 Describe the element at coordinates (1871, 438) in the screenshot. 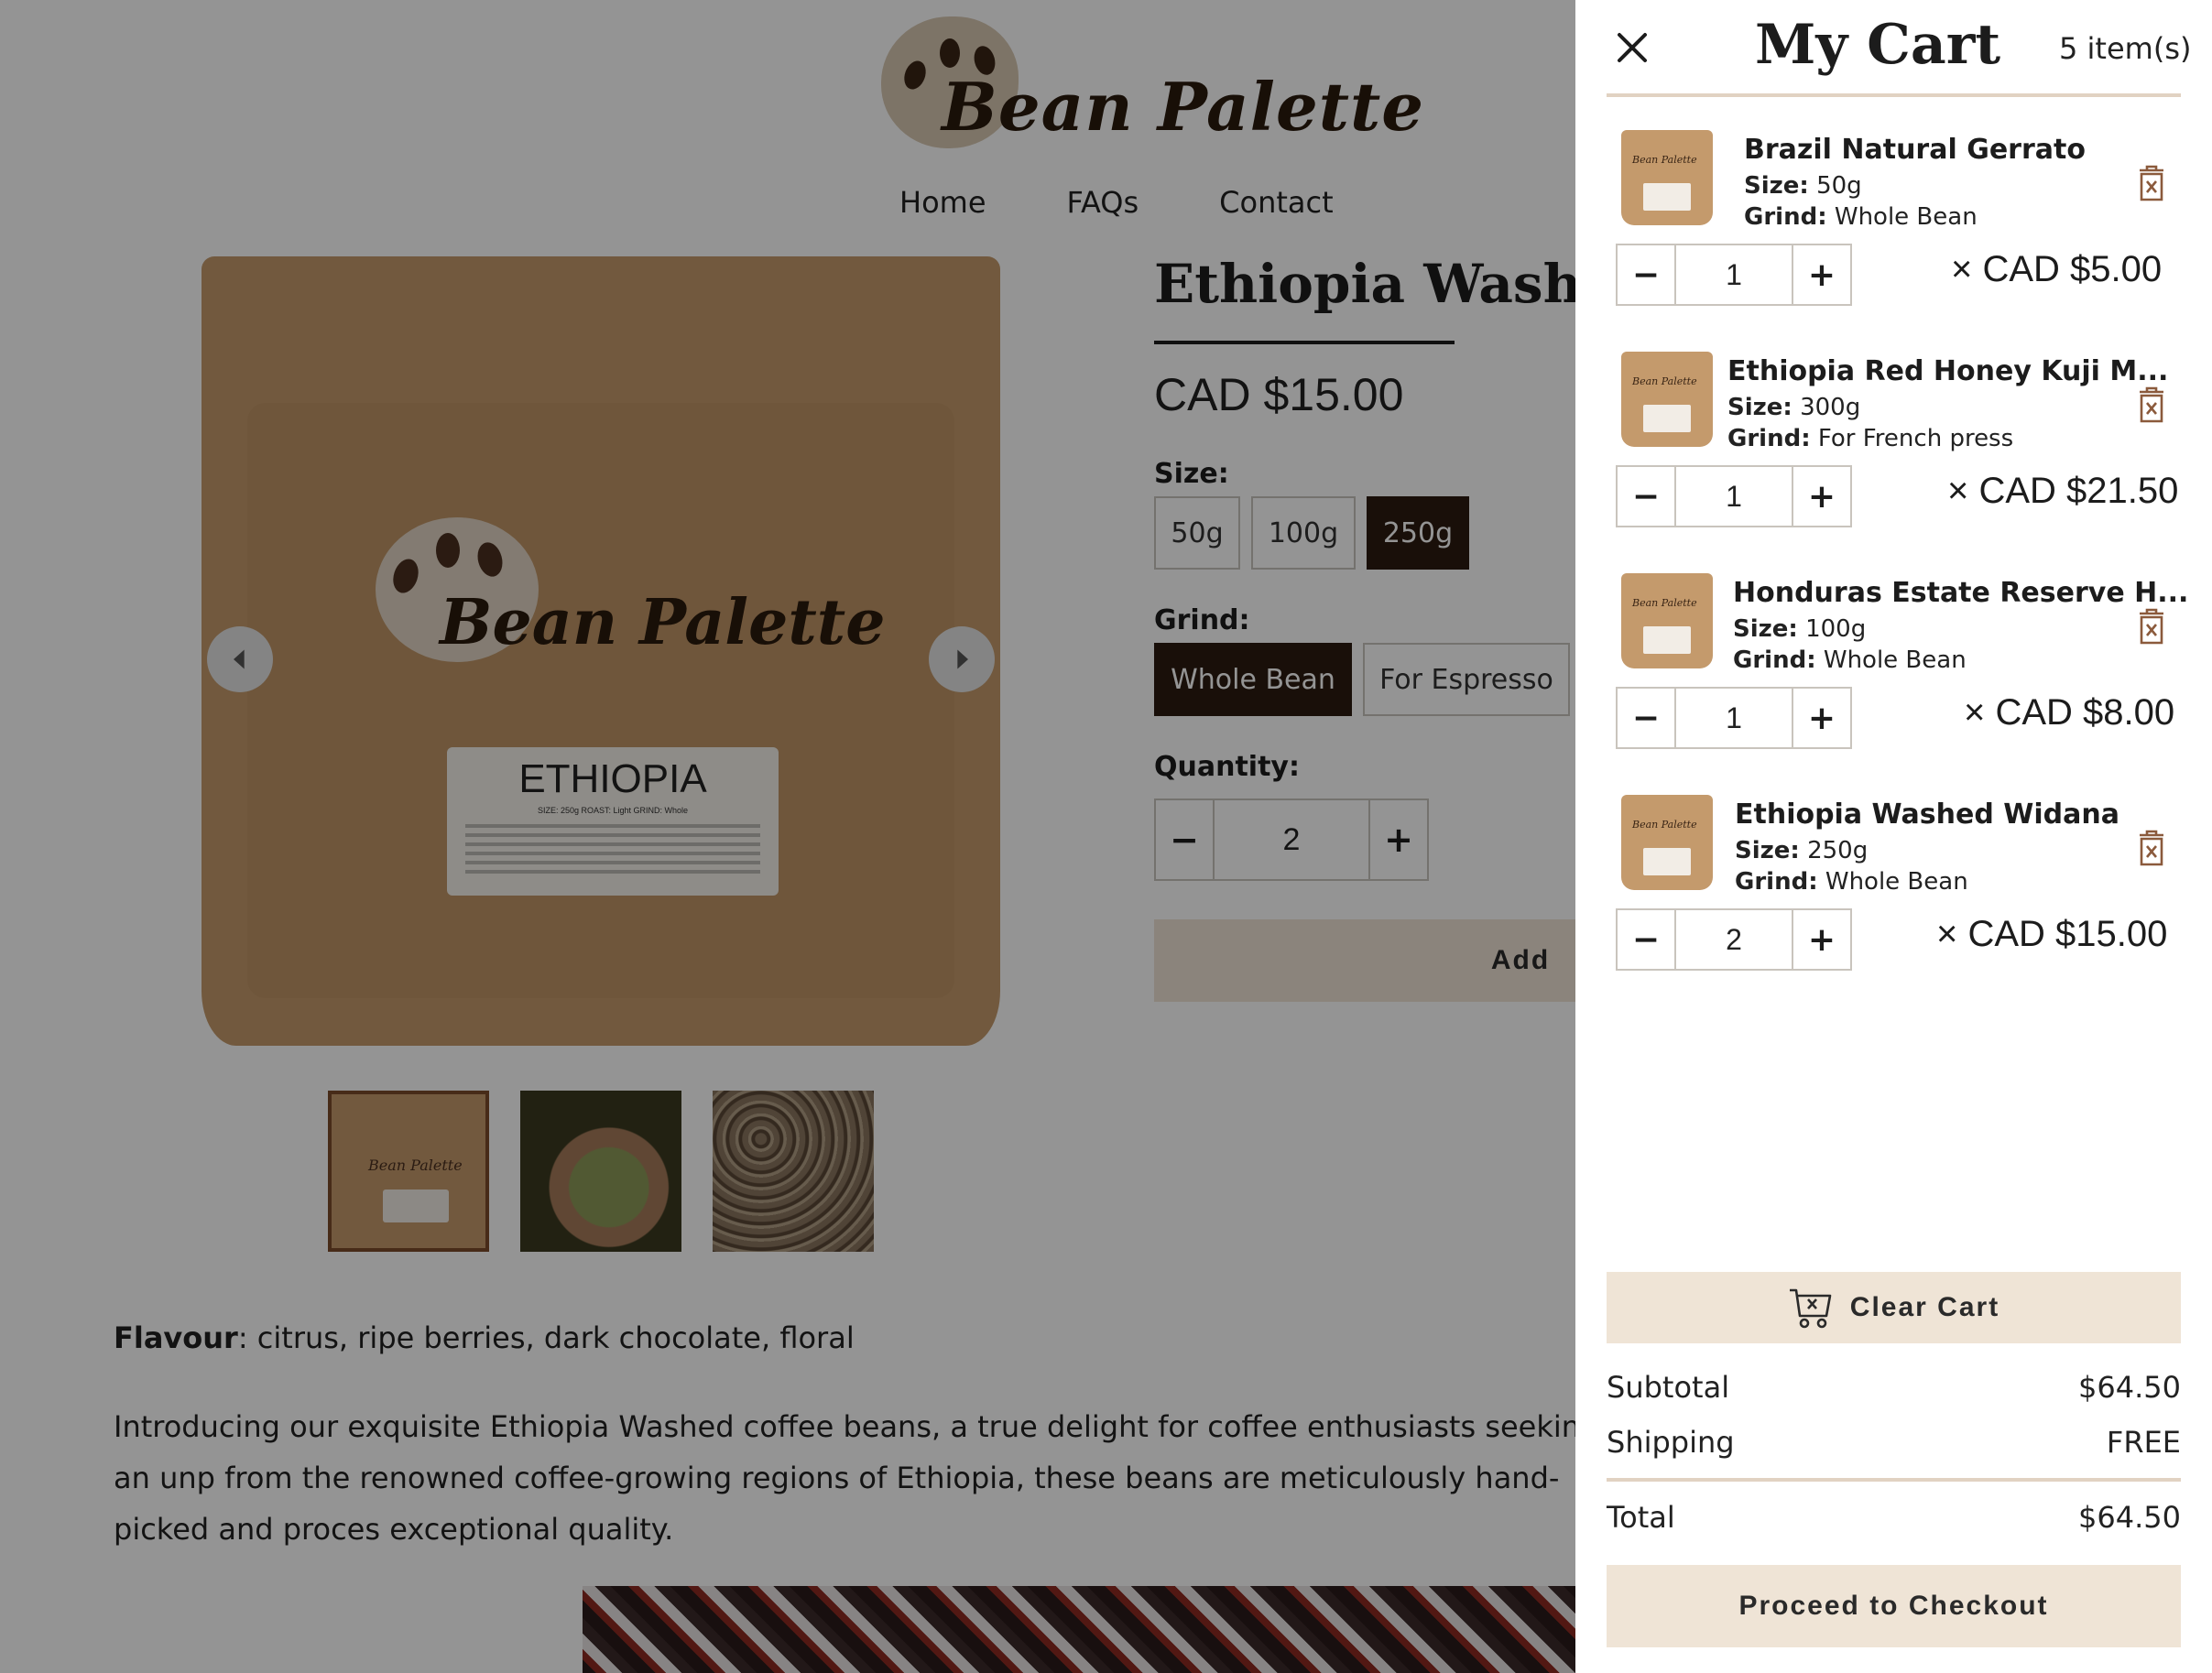

I see `cart-item-grind: Grind: For French press` at that location.